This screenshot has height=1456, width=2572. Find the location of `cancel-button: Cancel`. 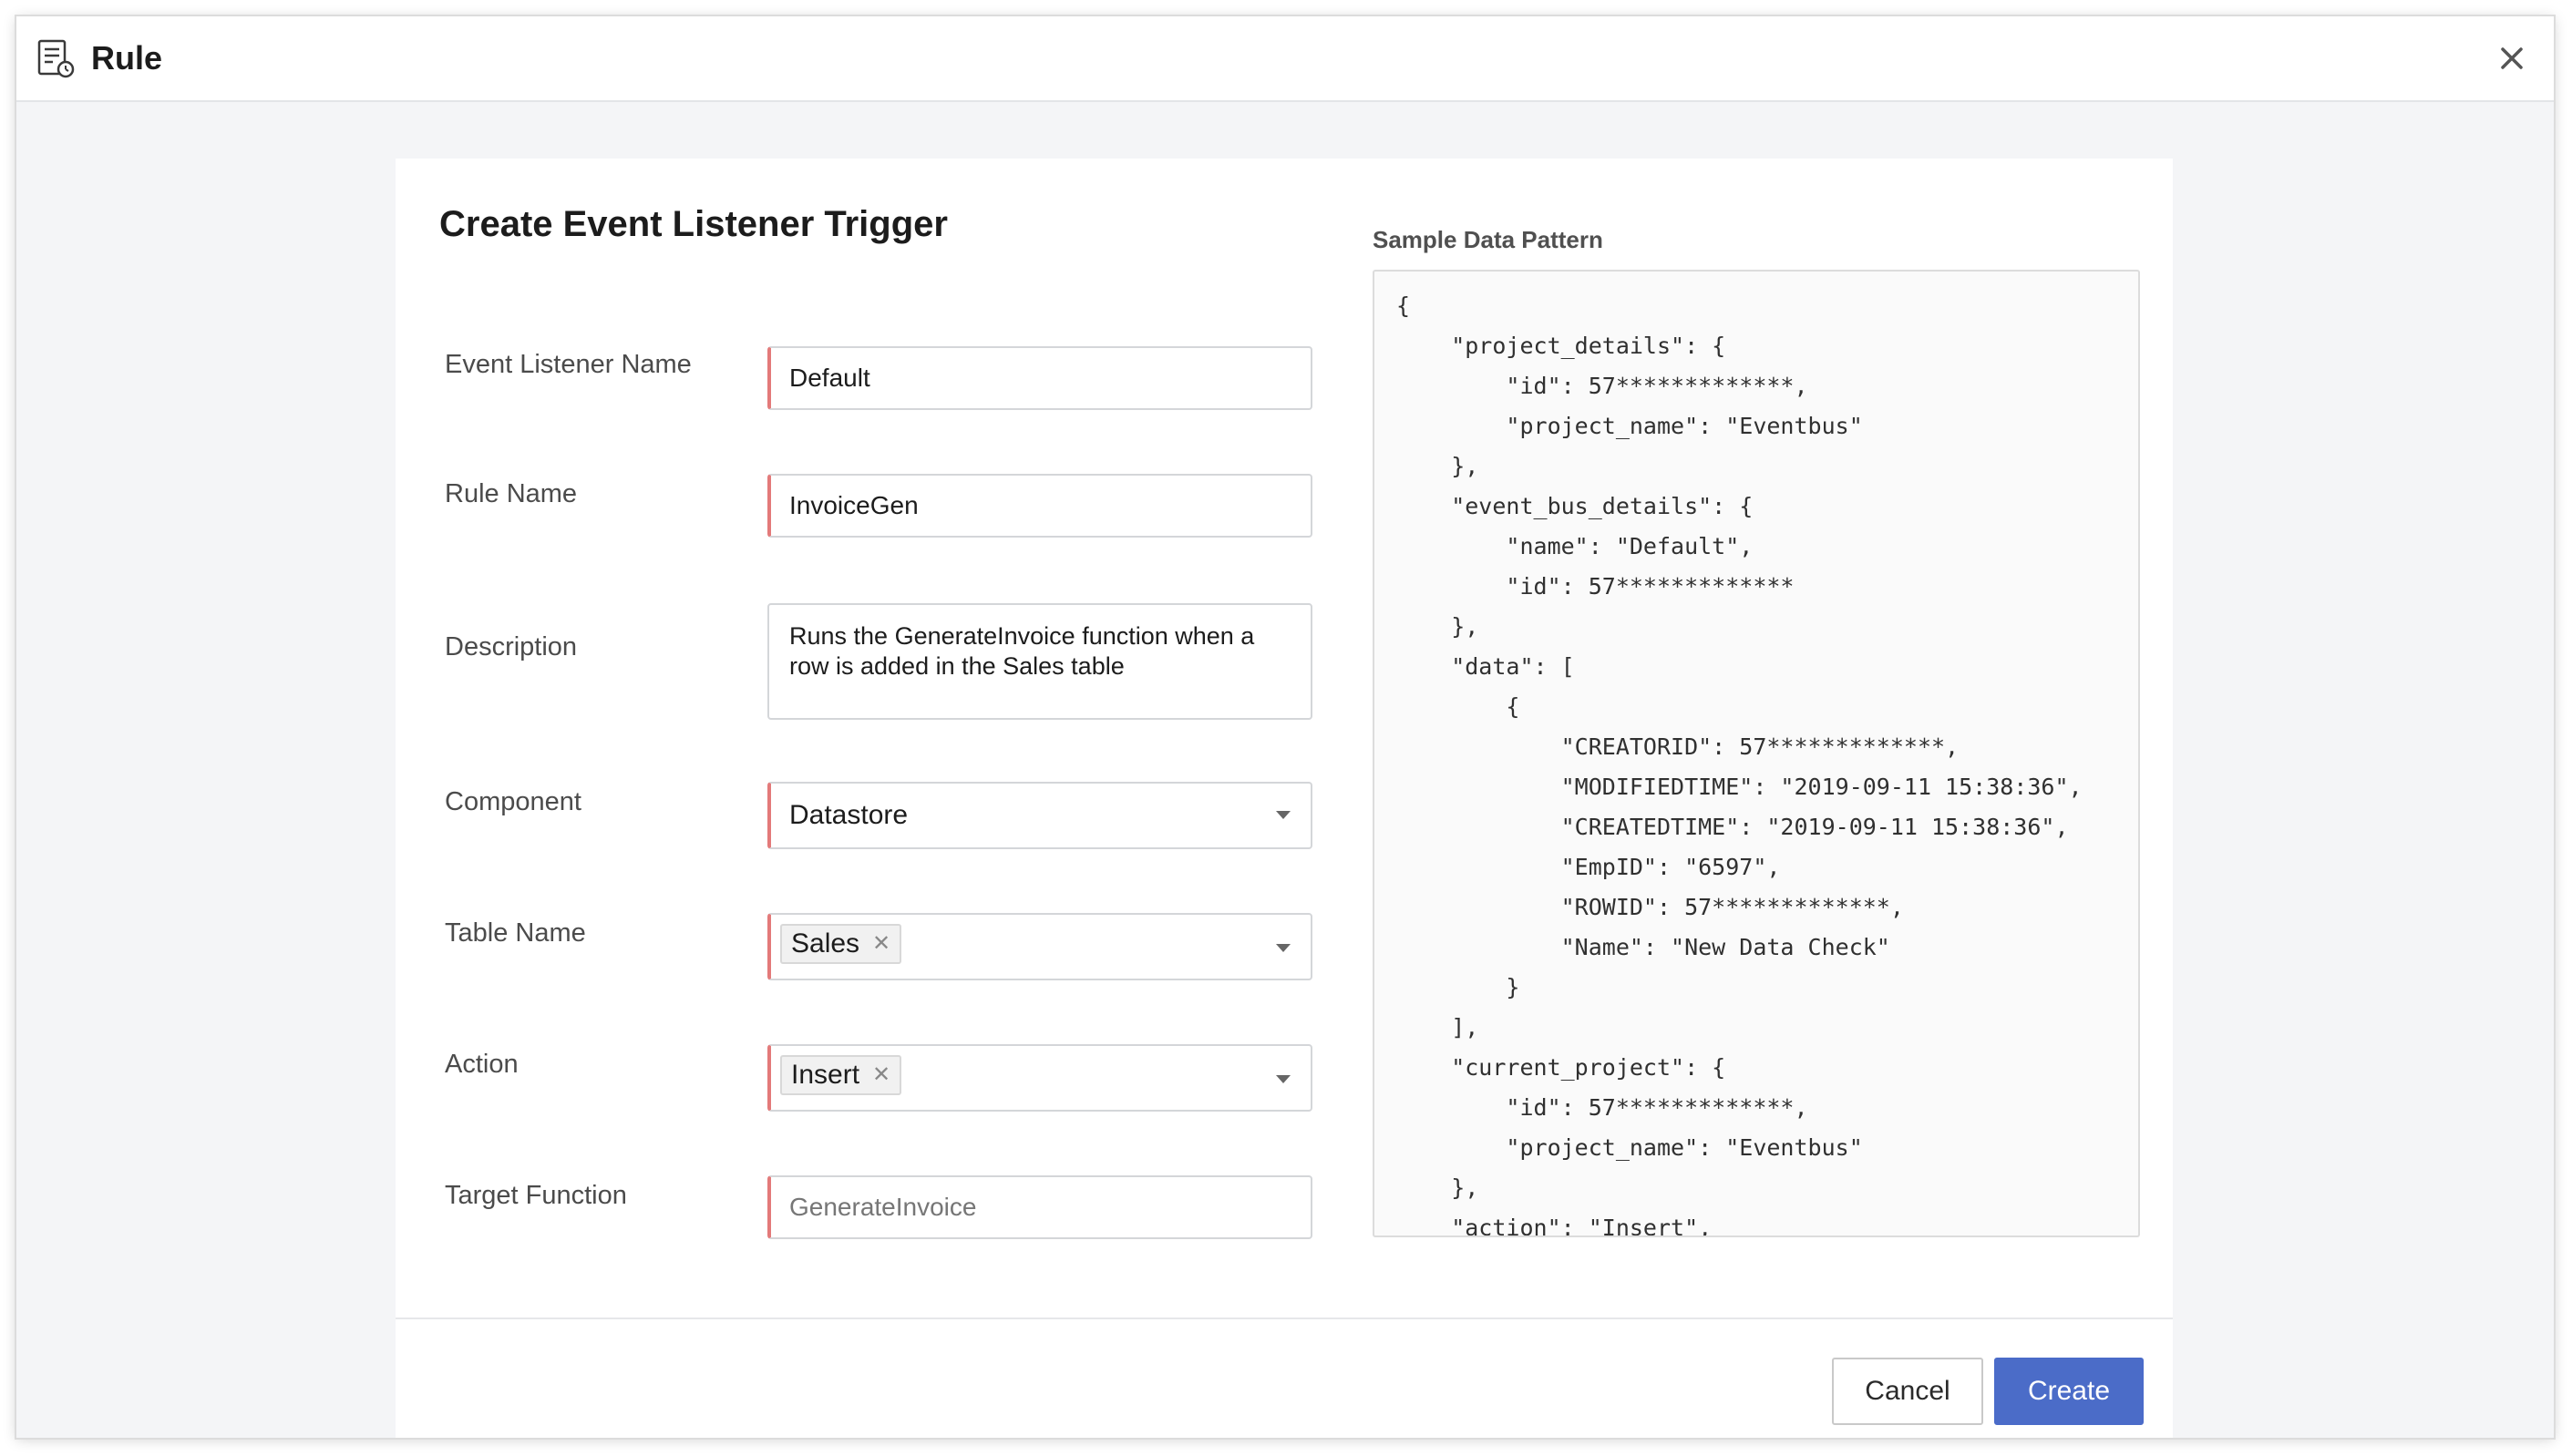

cancel-button: Cancel is located at coordinates (1907, 1391).